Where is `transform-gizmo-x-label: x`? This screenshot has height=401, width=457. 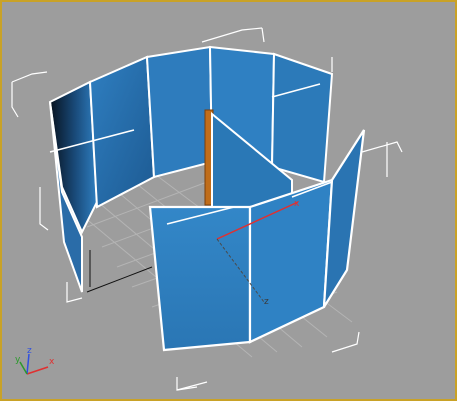 transform-gizmo-x-label: x is located at coordinates (297, 204).